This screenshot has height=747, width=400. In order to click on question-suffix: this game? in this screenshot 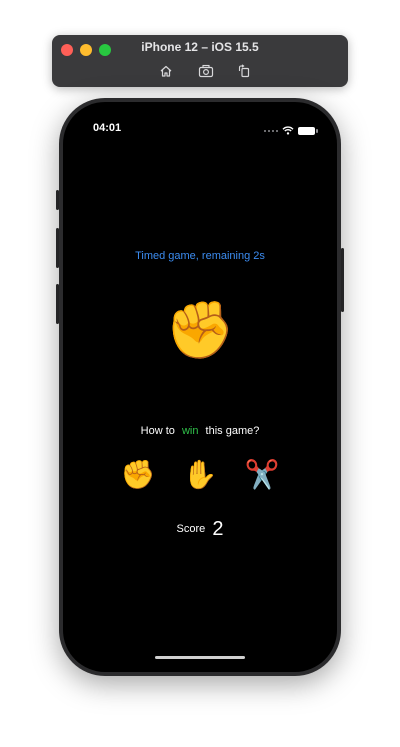, I will do `click(232, 431)`.